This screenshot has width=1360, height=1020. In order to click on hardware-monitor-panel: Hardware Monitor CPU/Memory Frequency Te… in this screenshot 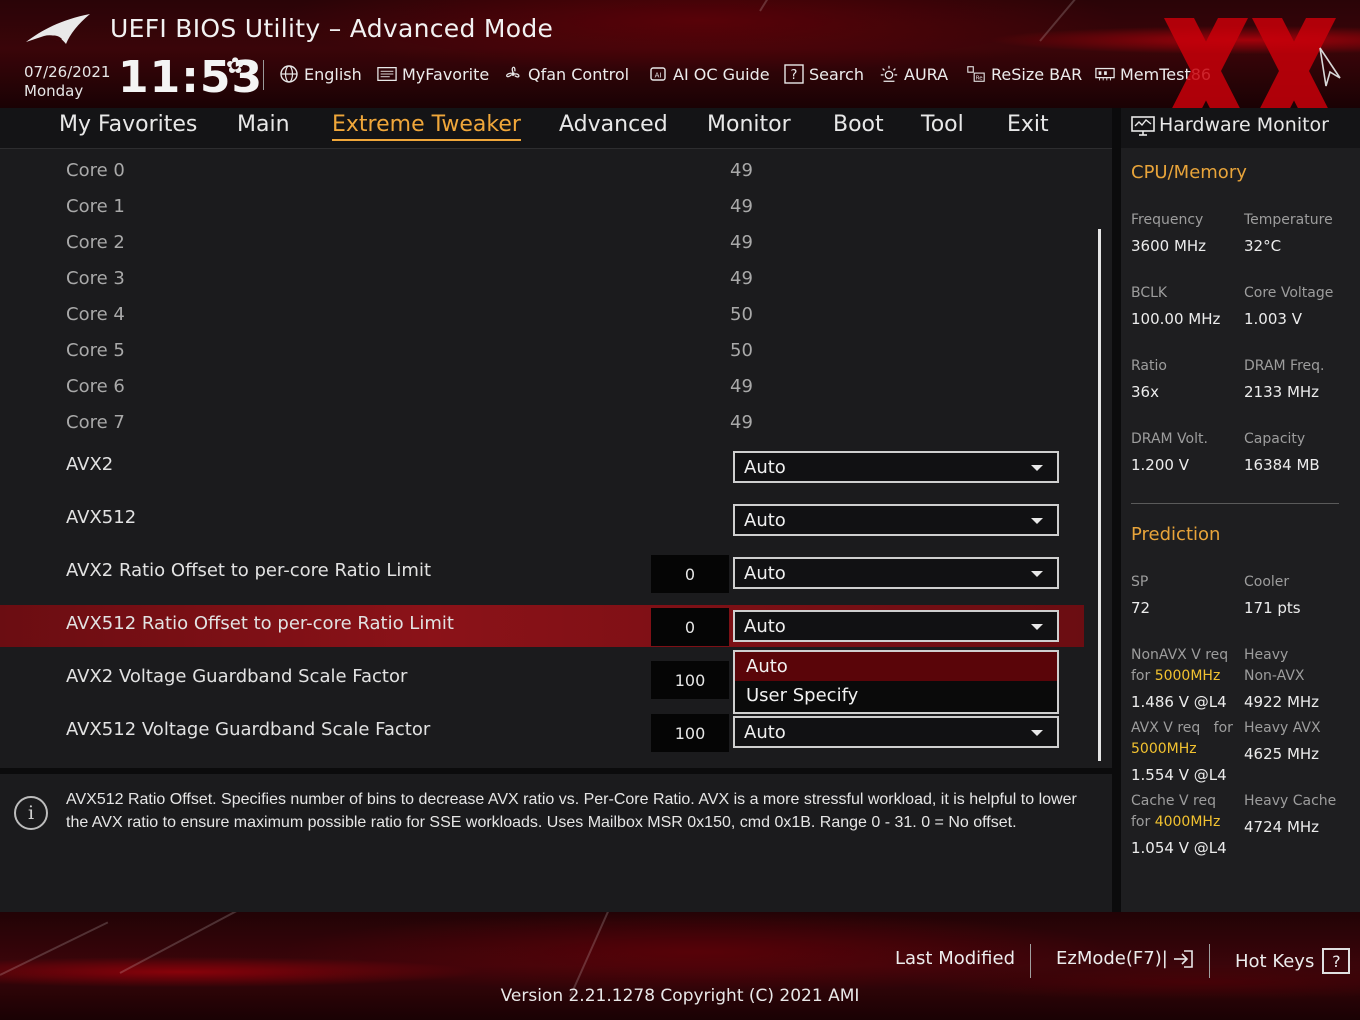, I will do `click(1240, 510)`.